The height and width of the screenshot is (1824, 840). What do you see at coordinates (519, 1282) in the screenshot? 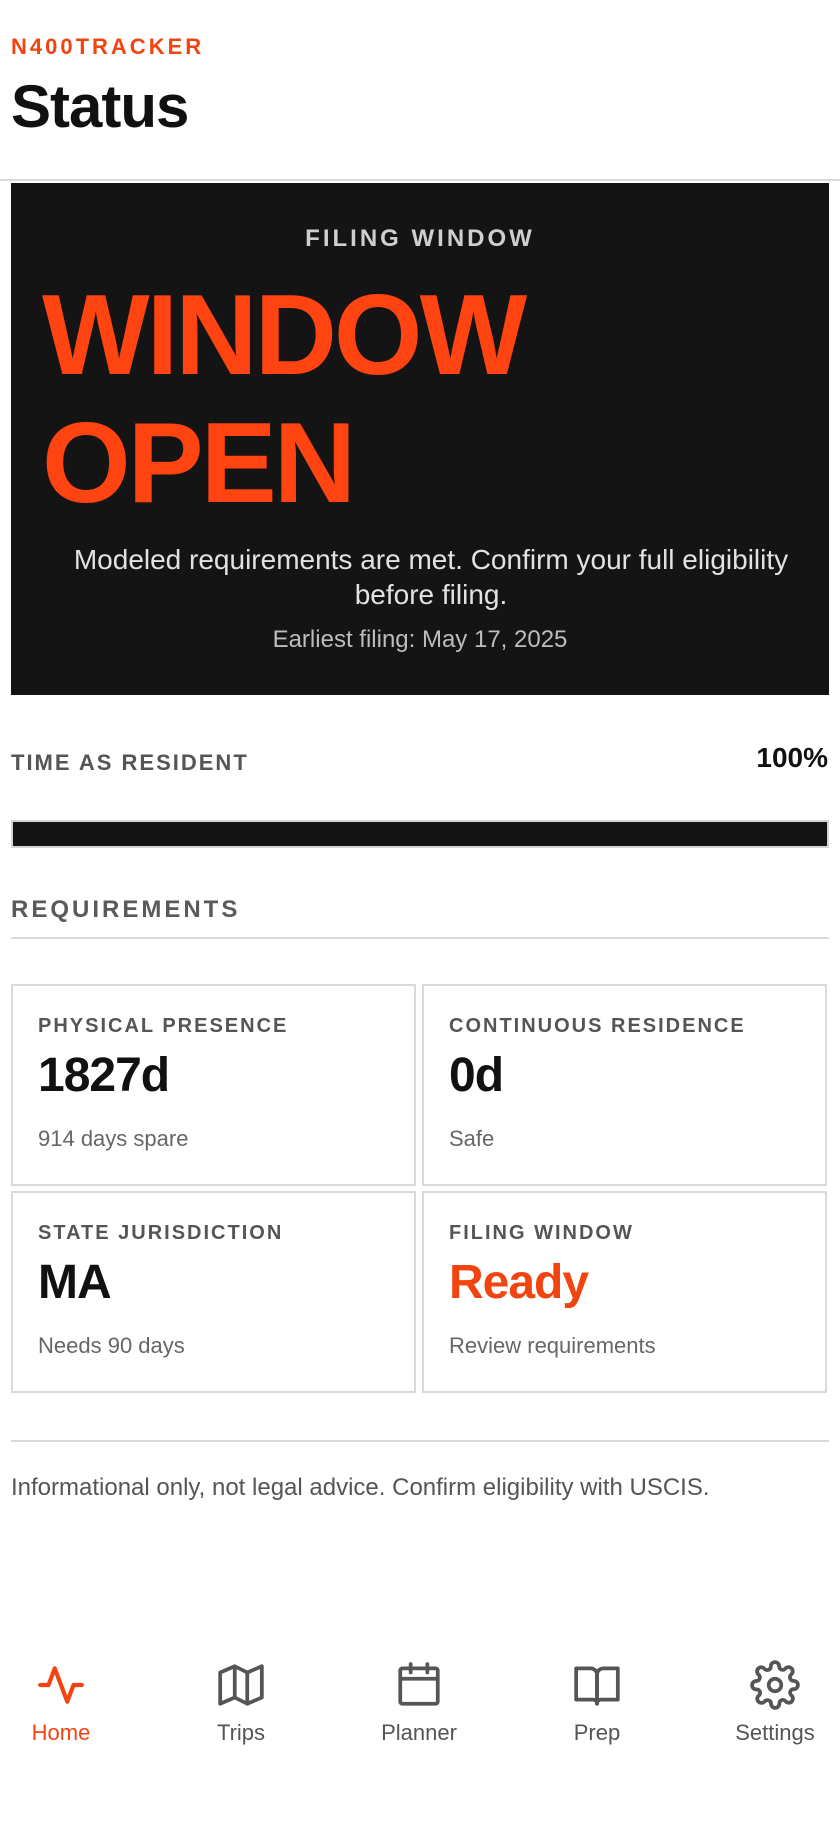
I see `card-value: Ready` at bounding box center [519, 1282].